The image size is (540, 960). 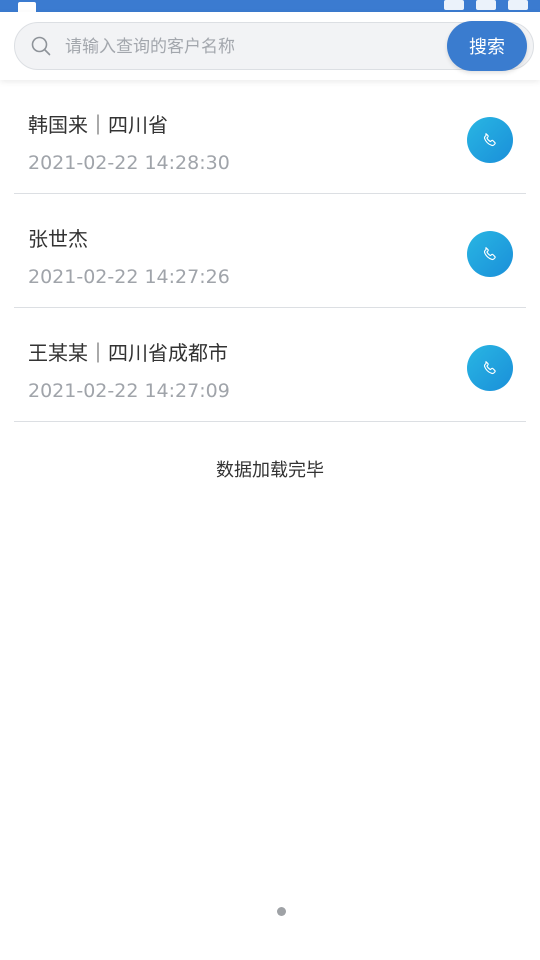 I want to click on search-header: 搜索, so click(x=270, y=46).